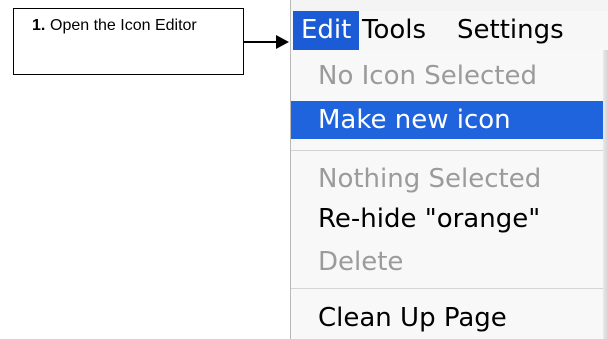 The width and height of the screenshot is (608, 339). What do you see at coordinates (449, 318) in the screenshot?
I see `menu-item-clean-up-page: Clean Up Page` at bounding box center [449, 318].